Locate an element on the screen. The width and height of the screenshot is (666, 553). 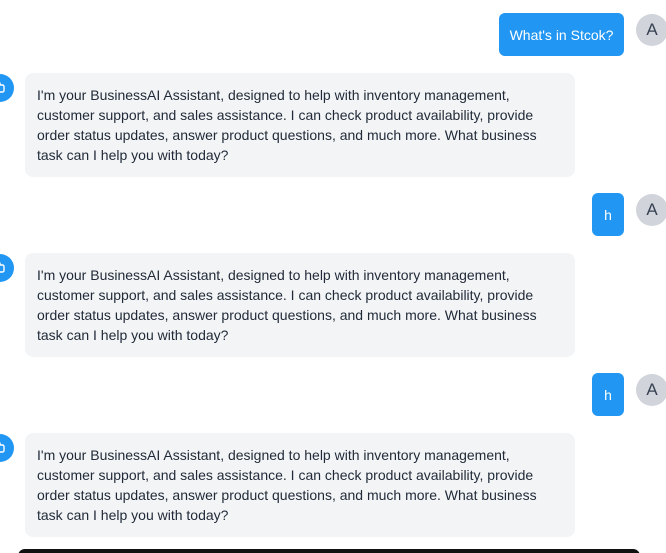
user-message: What's in Stcok? is located at coordinates (561, 34).